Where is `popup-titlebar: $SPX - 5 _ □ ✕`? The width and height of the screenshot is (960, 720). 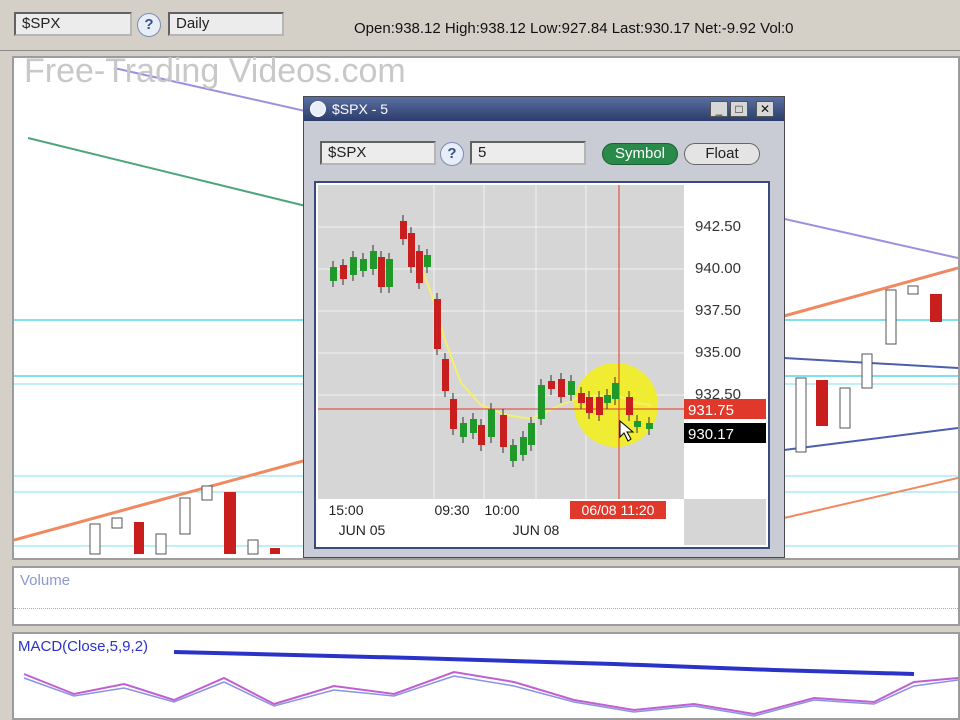 popup-titlebar: $SPX - 5 _ □ ✕ is located at coordinates (544, 109).